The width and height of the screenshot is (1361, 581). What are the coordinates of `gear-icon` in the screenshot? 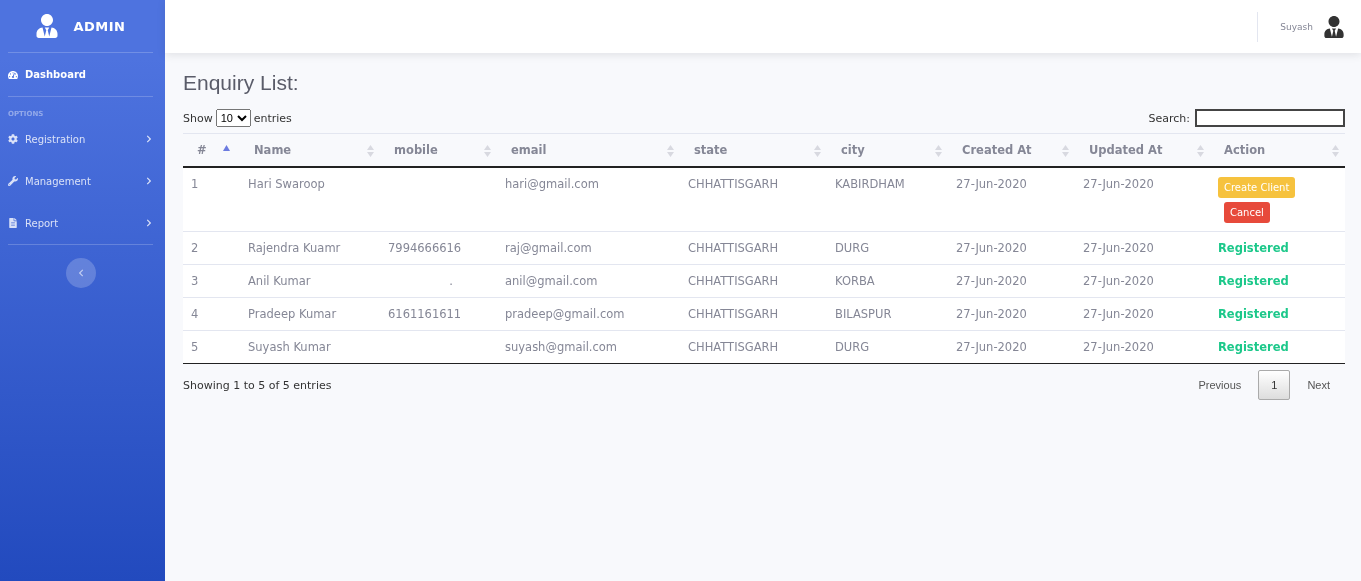 It's located at (13, 139).